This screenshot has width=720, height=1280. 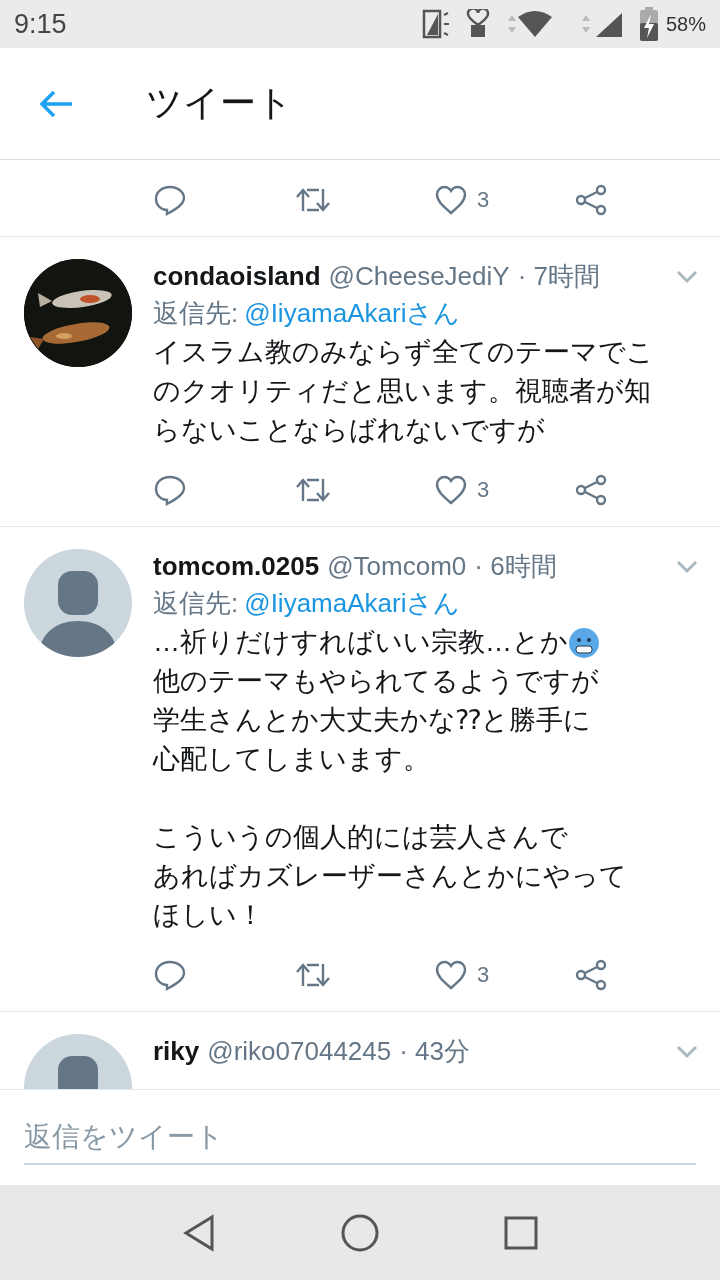 I want to click on user-handle: @riko07044245, so click(x=299, y=1051).